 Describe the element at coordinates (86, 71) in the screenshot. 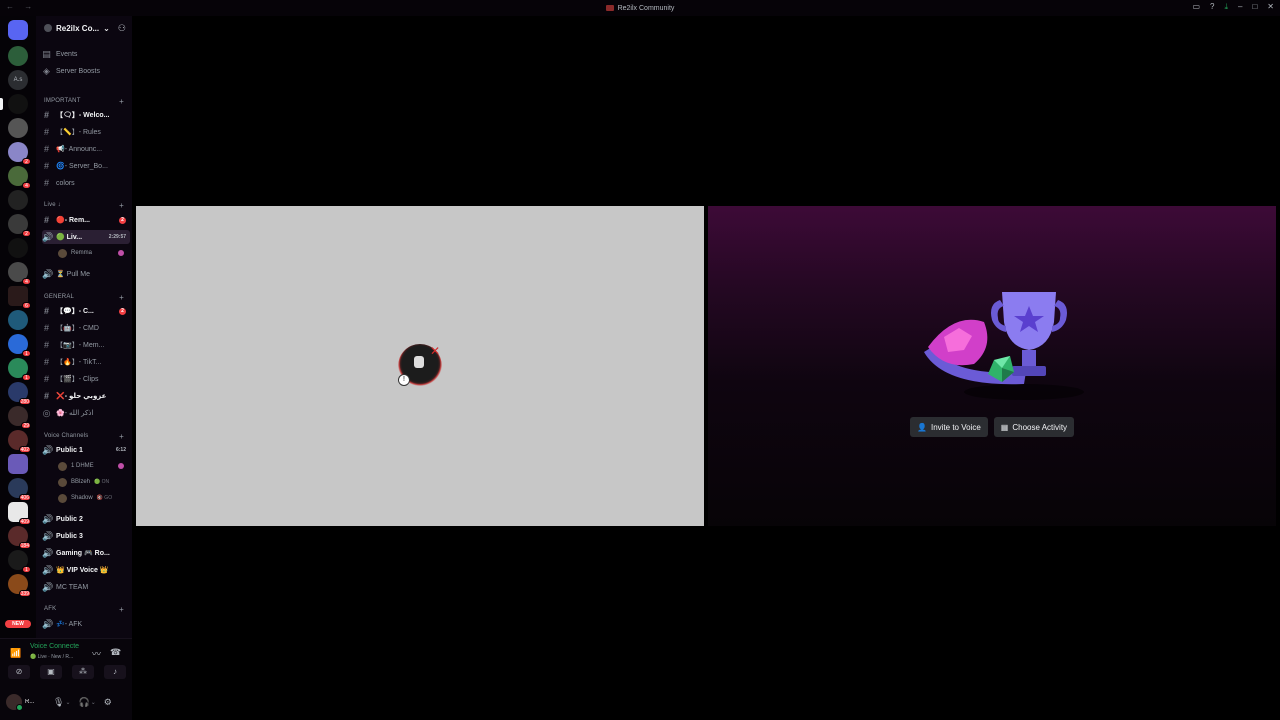

I see `nav-item-server-boosts: ◈ Server Boosts` at that location.